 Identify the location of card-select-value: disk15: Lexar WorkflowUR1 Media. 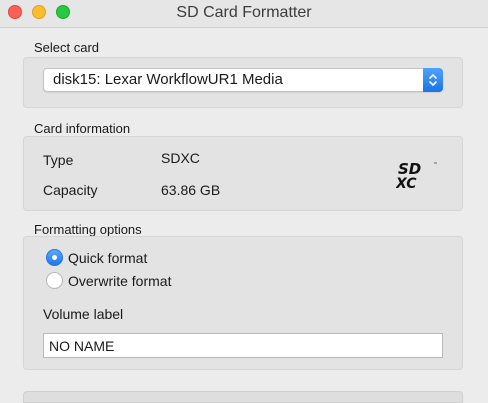
(168, 79).